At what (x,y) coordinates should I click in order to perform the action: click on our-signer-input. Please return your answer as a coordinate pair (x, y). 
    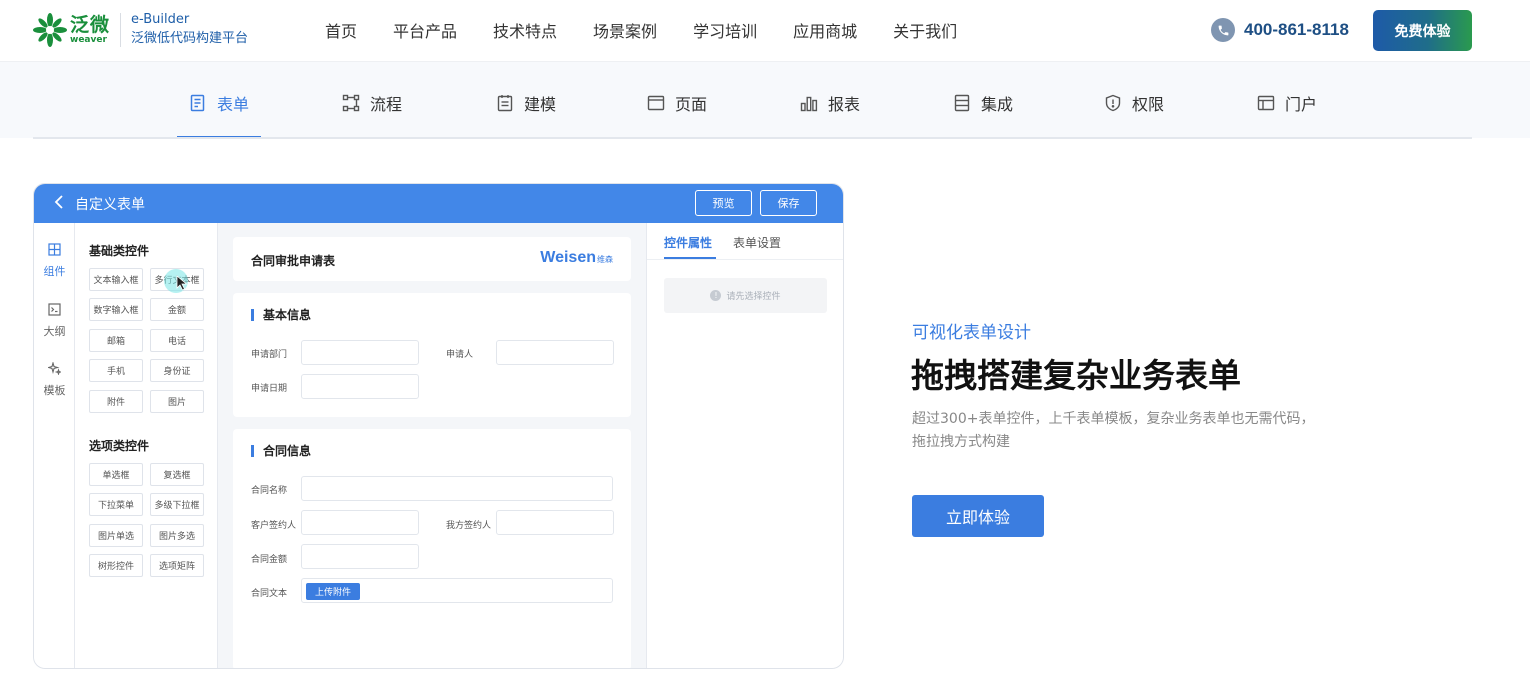
    Looking at the image, I should click on (555, 522).